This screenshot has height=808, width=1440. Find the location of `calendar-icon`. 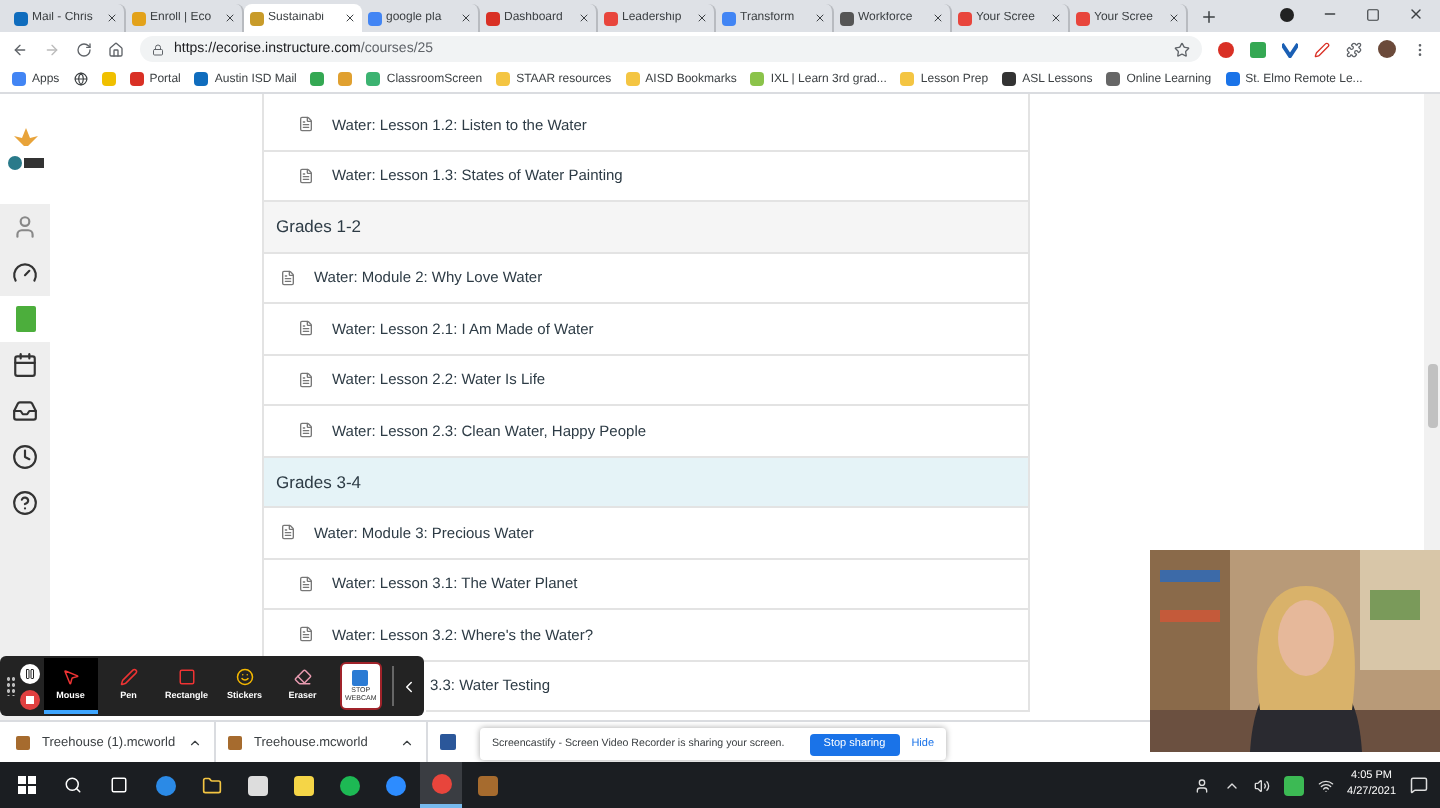

calendar-icon is located at coordinates (25, 365).